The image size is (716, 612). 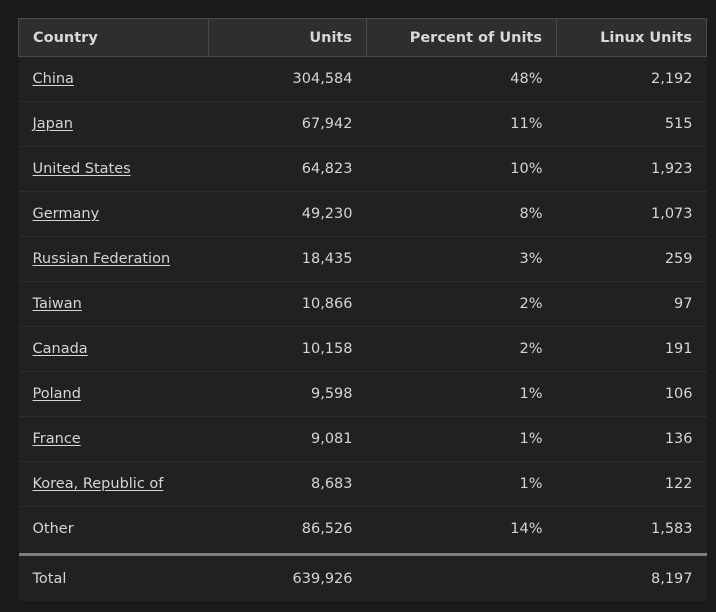 I want to click on cell-country: France, so click(x=113, y=439).